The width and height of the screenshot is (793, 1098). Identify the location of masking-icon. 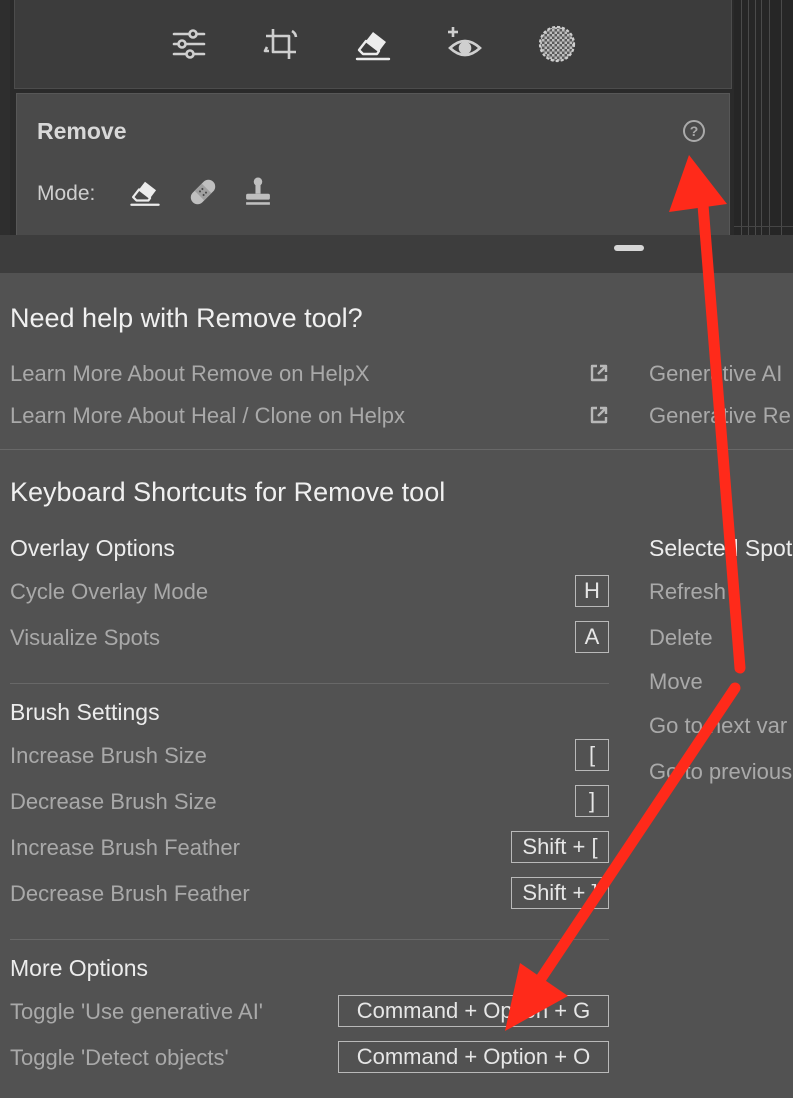
(557, 44).